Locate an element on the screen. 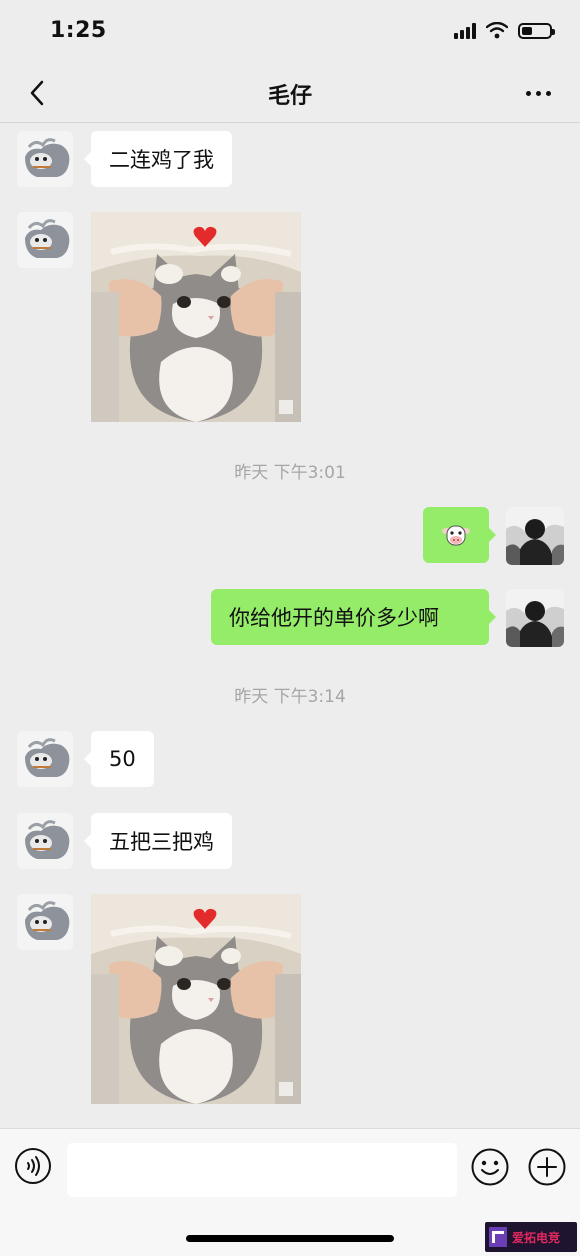  more-dots-icon is located at coordinates (538, 93).